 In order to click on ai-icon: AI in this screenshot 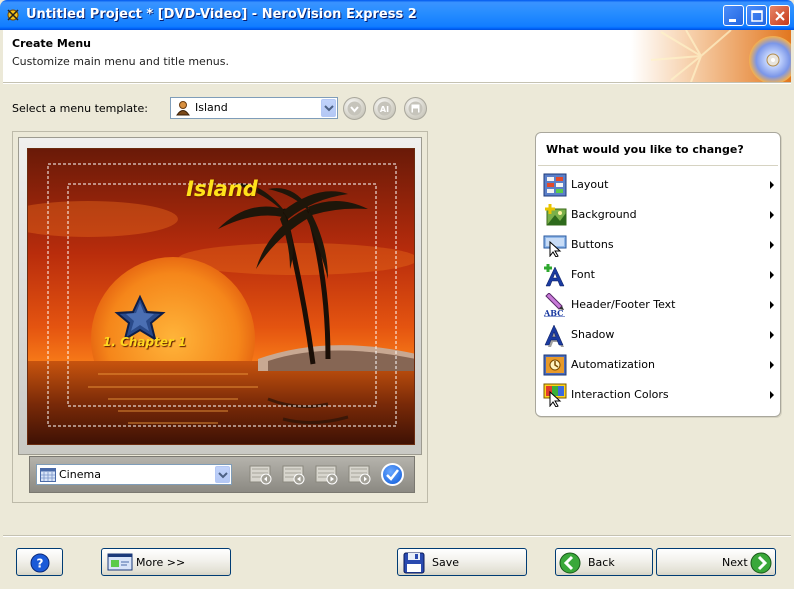, I will do `click(384, 108)`.